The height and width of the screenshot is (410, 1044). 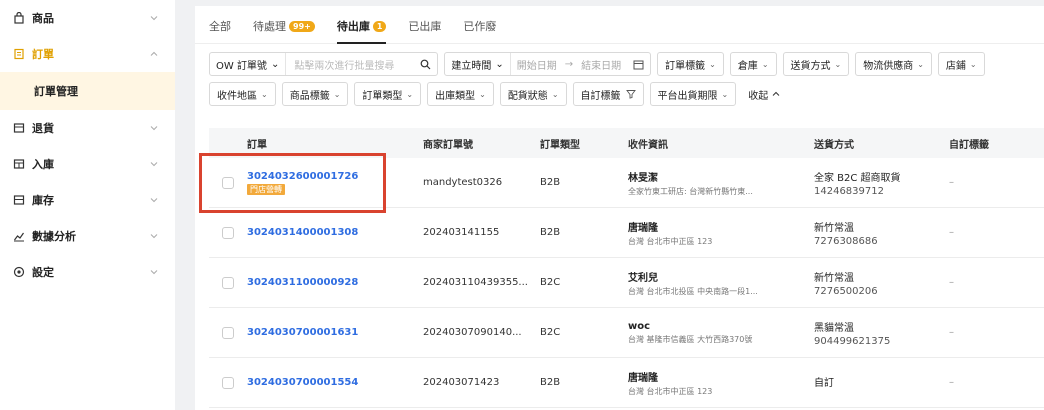 I want to click on filter-label: 物流供應商, so click(x=888, y=66).